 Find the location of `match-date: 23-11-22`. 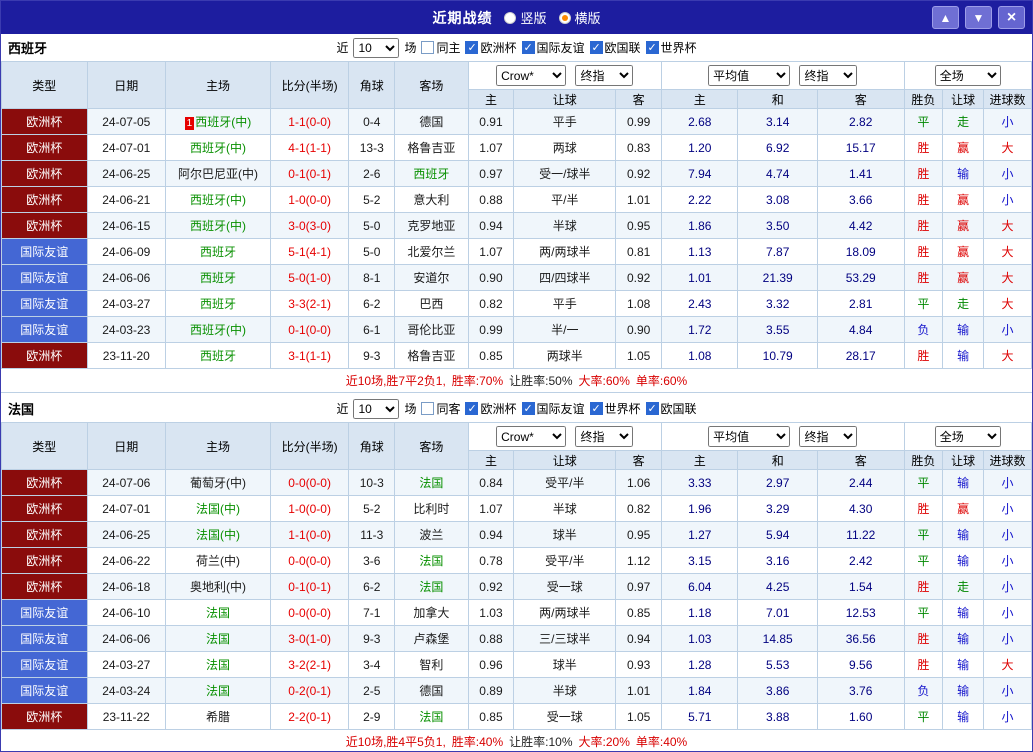

match-date: 23-11-22 is located at coordinates (126, 716).